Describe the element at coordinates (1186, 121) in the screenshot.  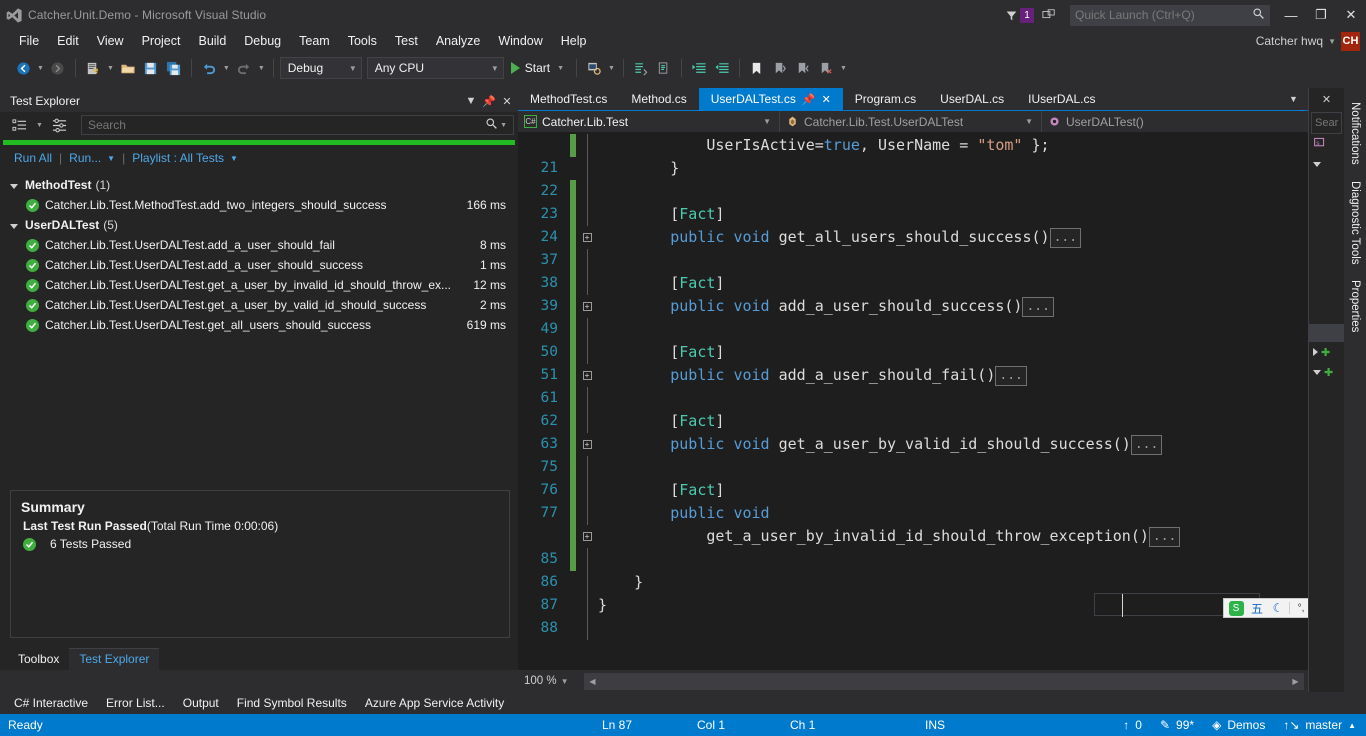
I see `member-combo: UserDALTest() ▼` at that location.